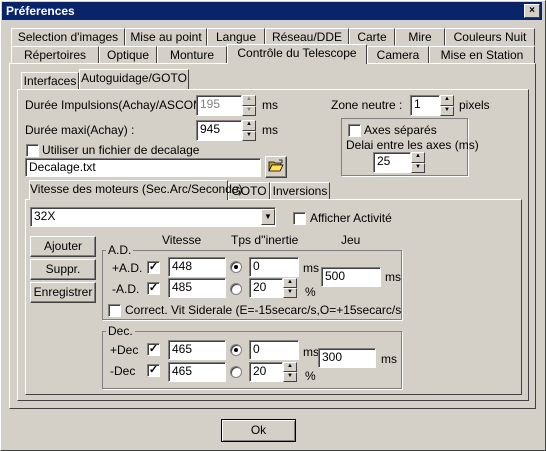  I want to click on title-bar: Préferences, so click(272, 11).